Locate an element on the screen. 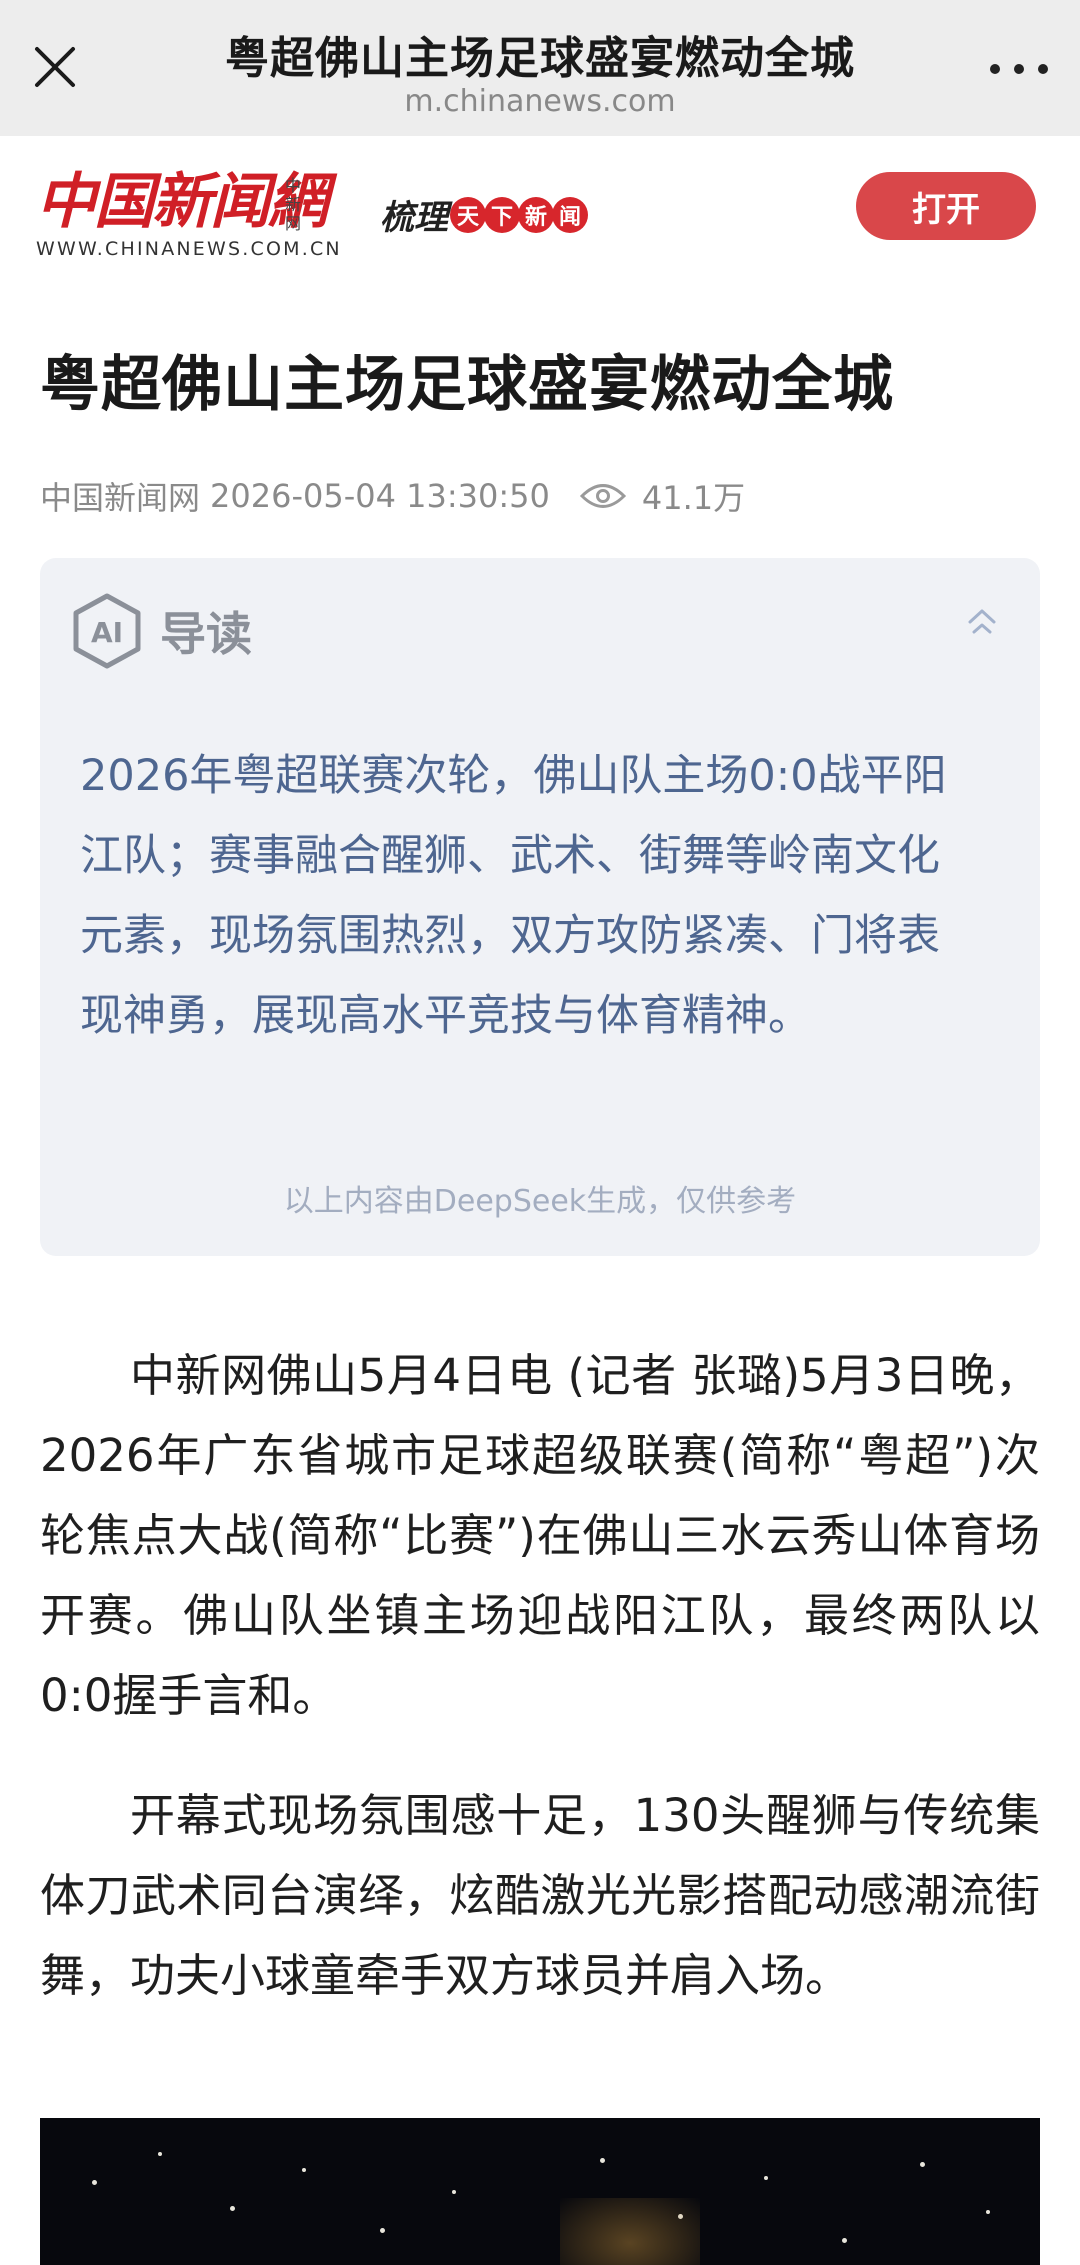 This screenshot has width=1080, height=2265. stage-glow is located at coordinates (630, 2231).